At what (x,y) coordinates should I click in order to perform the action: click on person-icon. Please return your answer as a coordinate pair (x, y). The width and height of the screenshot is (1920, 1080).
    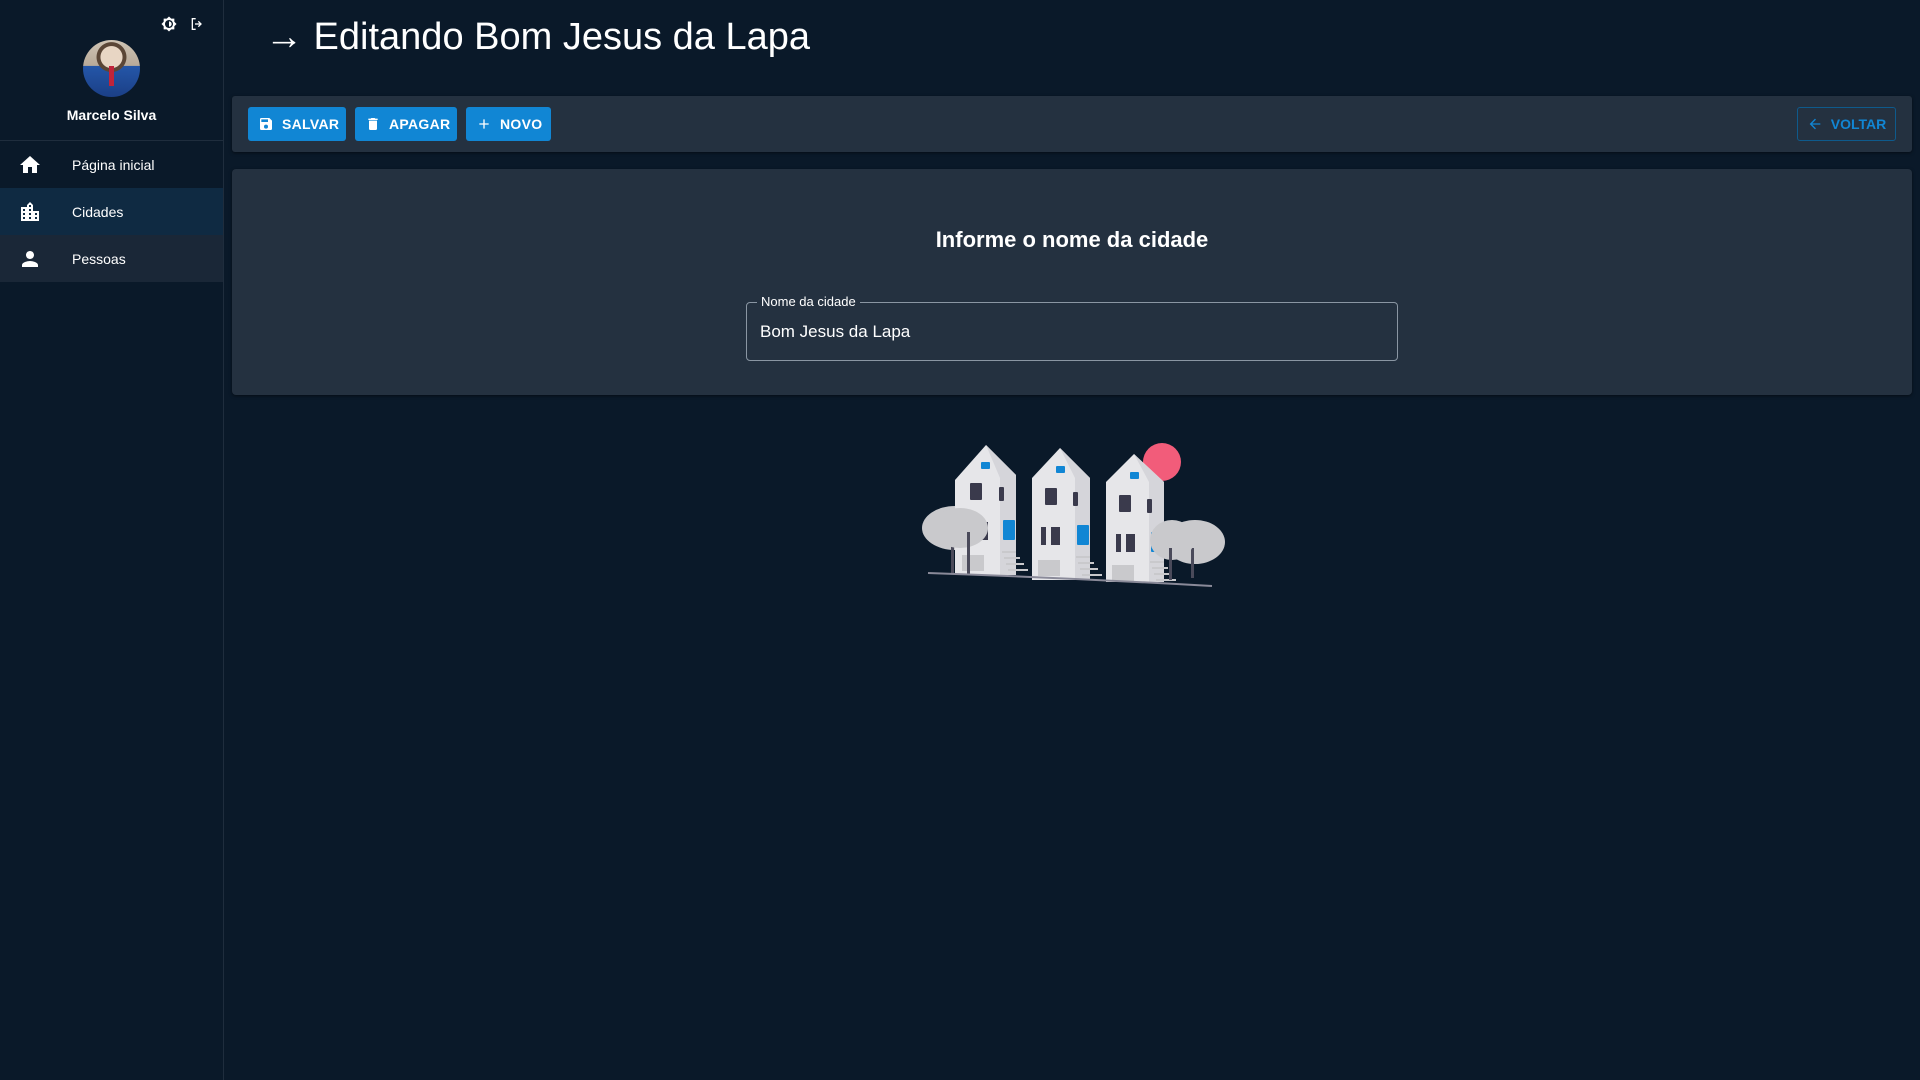
    Looking at the image, I should click on (30, 259).